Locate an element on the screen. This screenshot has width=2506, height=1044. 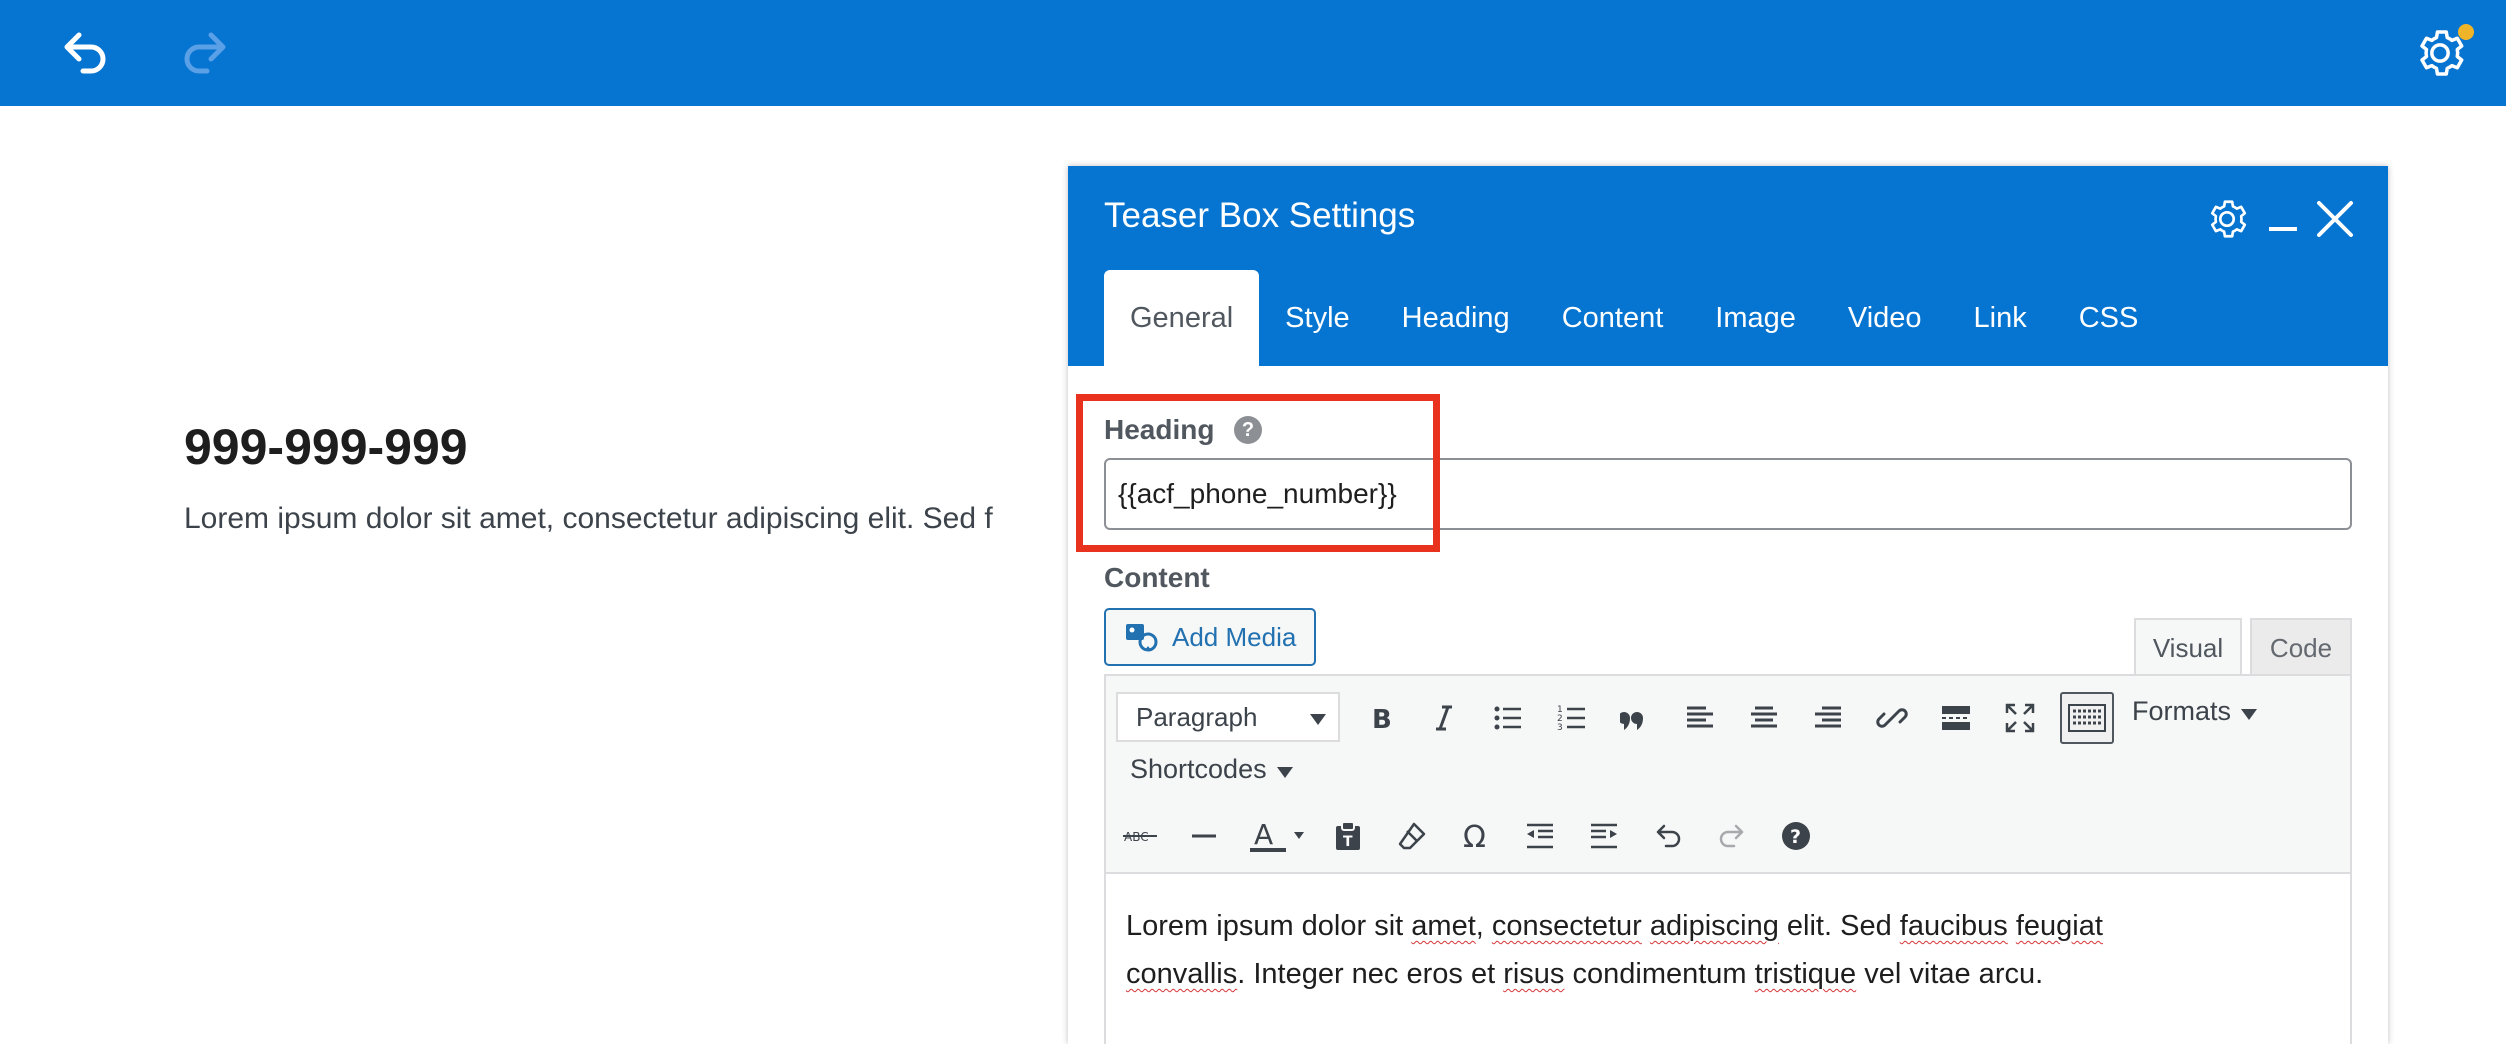
clear-formatting-button is located at coordinates (1412, 836).